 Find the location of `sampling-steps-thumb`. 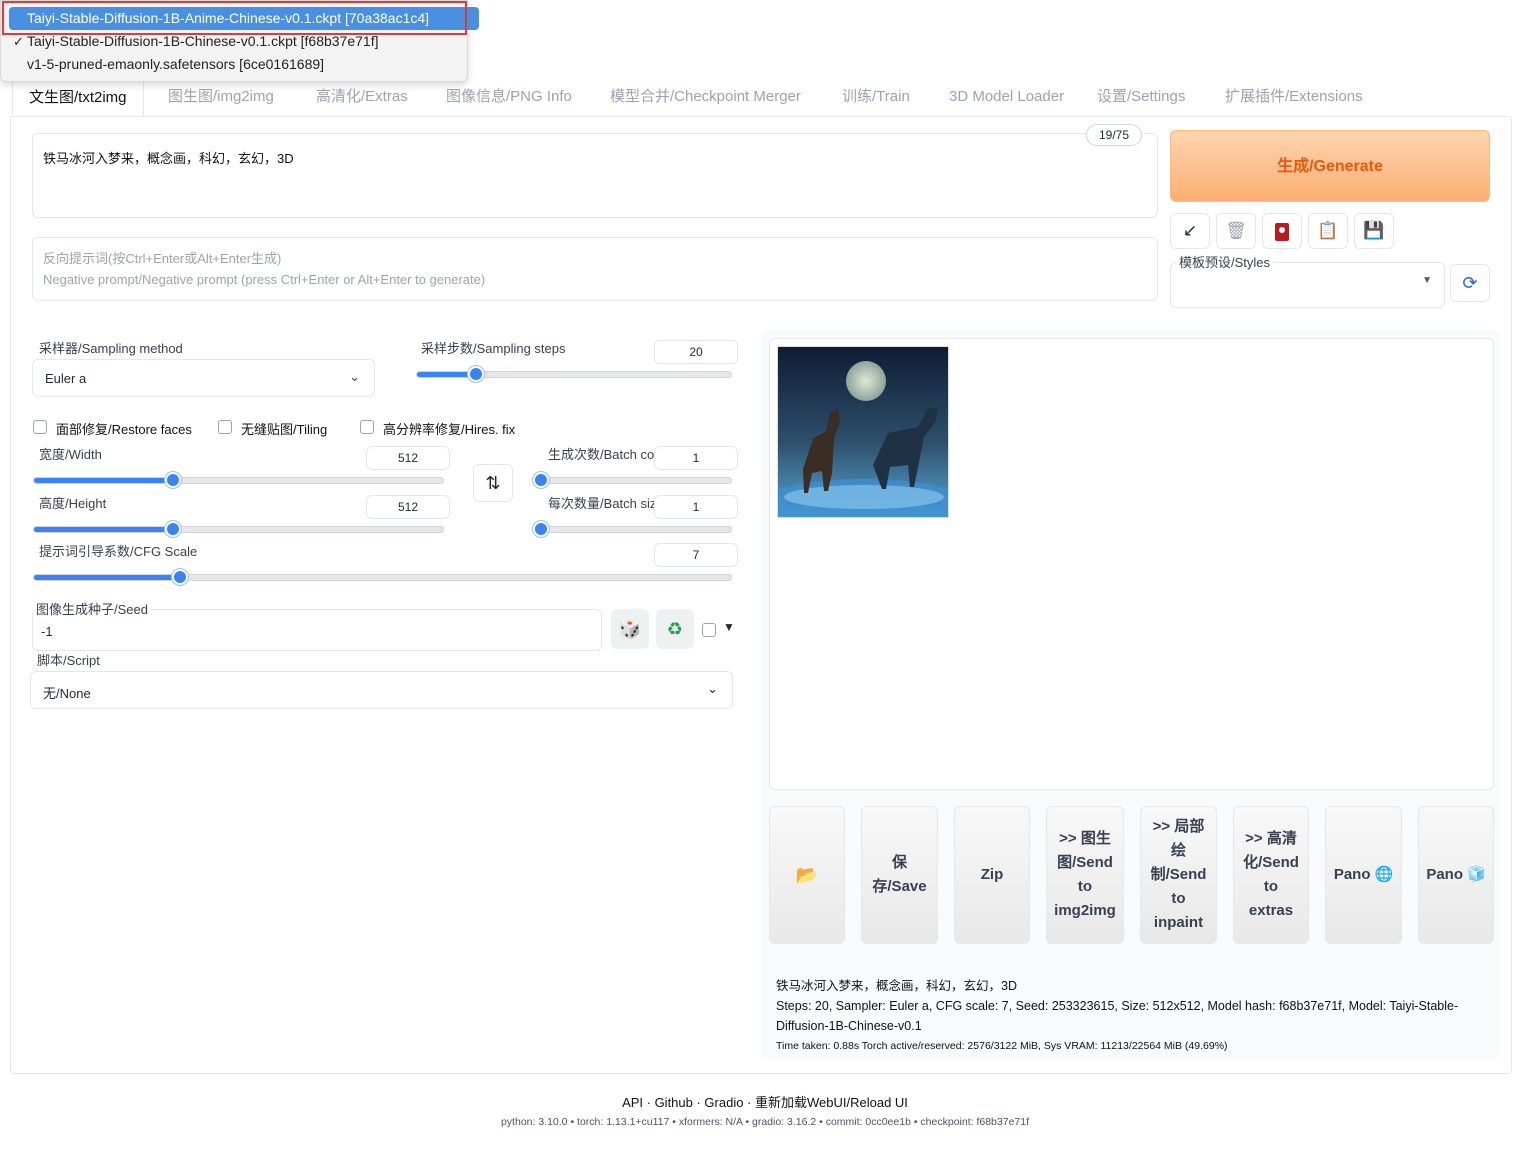

sampling-steps-thumb is located at coordinates (476, 374).